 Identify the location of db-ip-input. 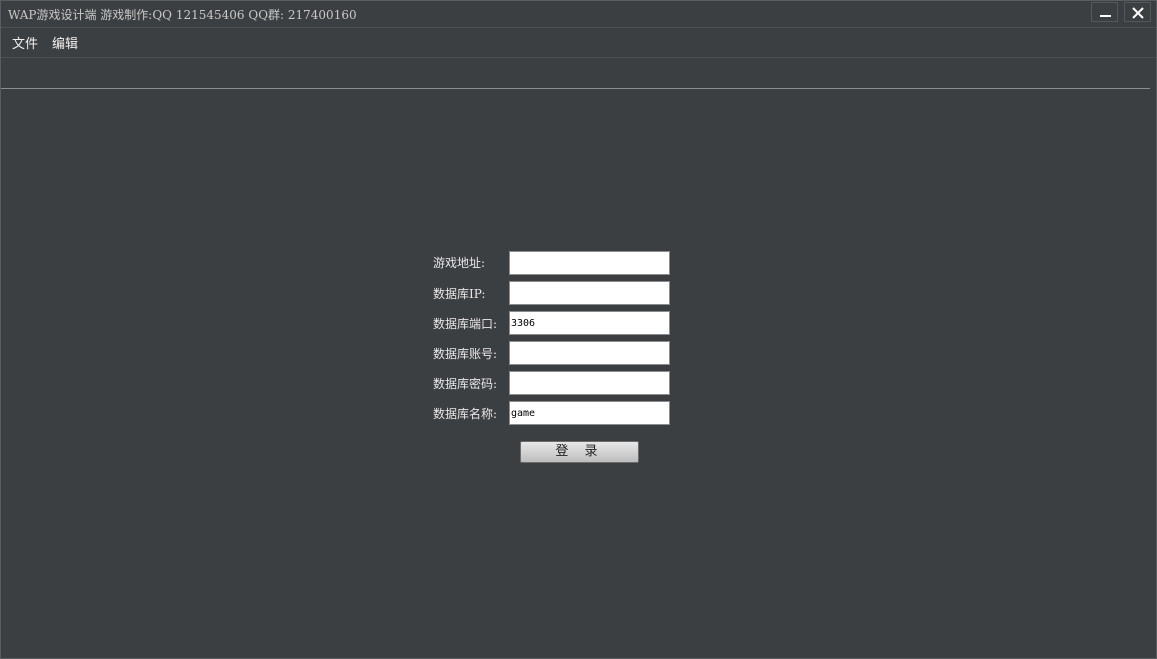
(589, 293).